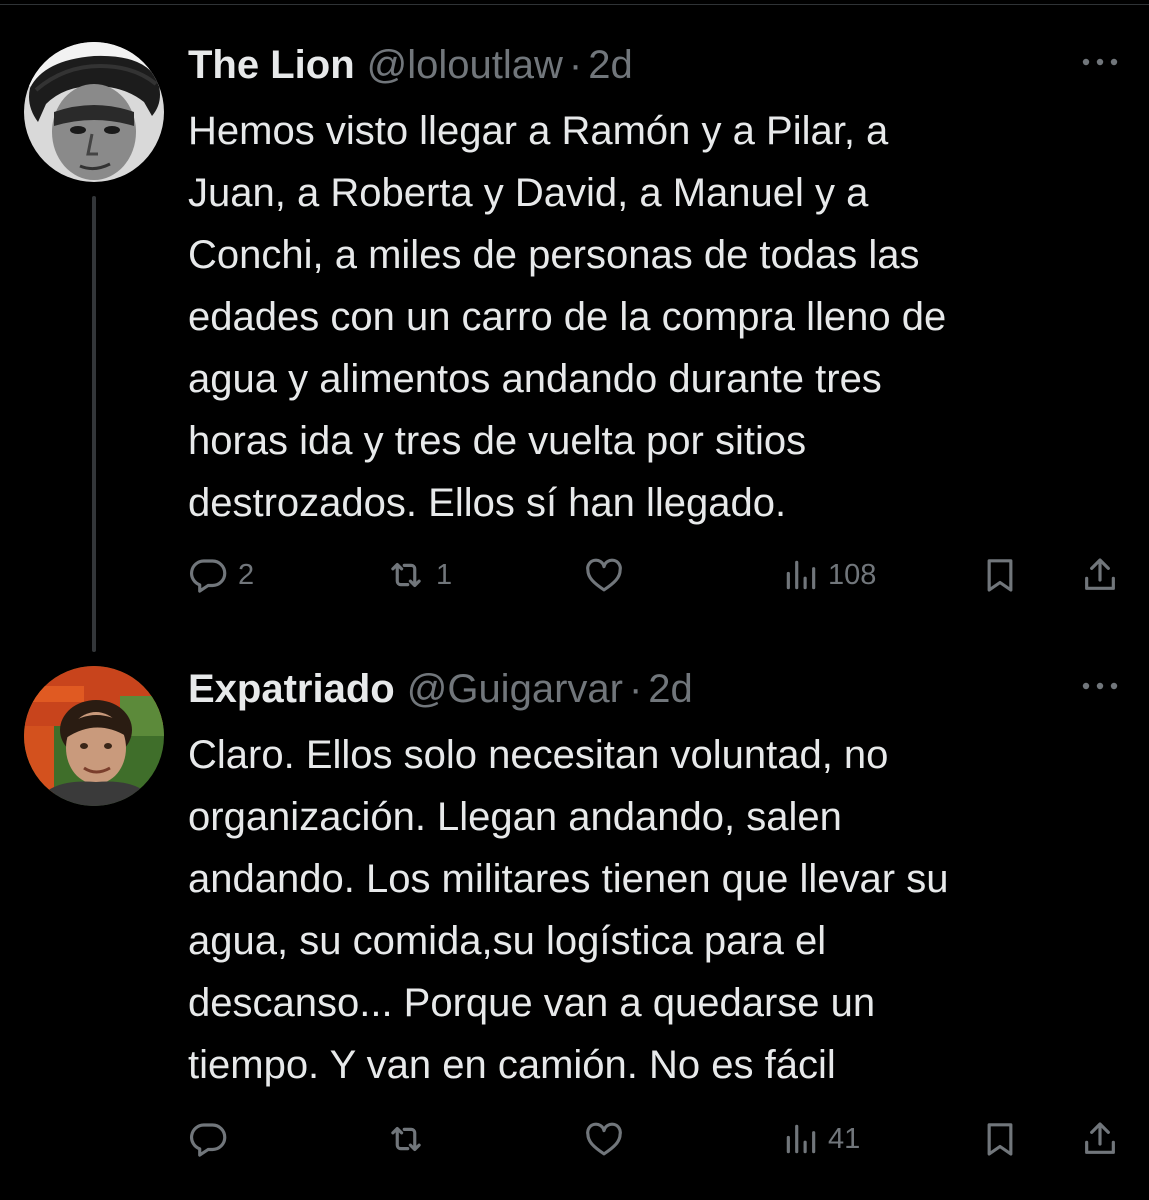 Image resolution: width=1149 pixels, height=1200 pixels. What do you see at coordinates (658, 575) in the screenshot?
I see `action-bar: 2 1 108` at bounding box center [658, 575].